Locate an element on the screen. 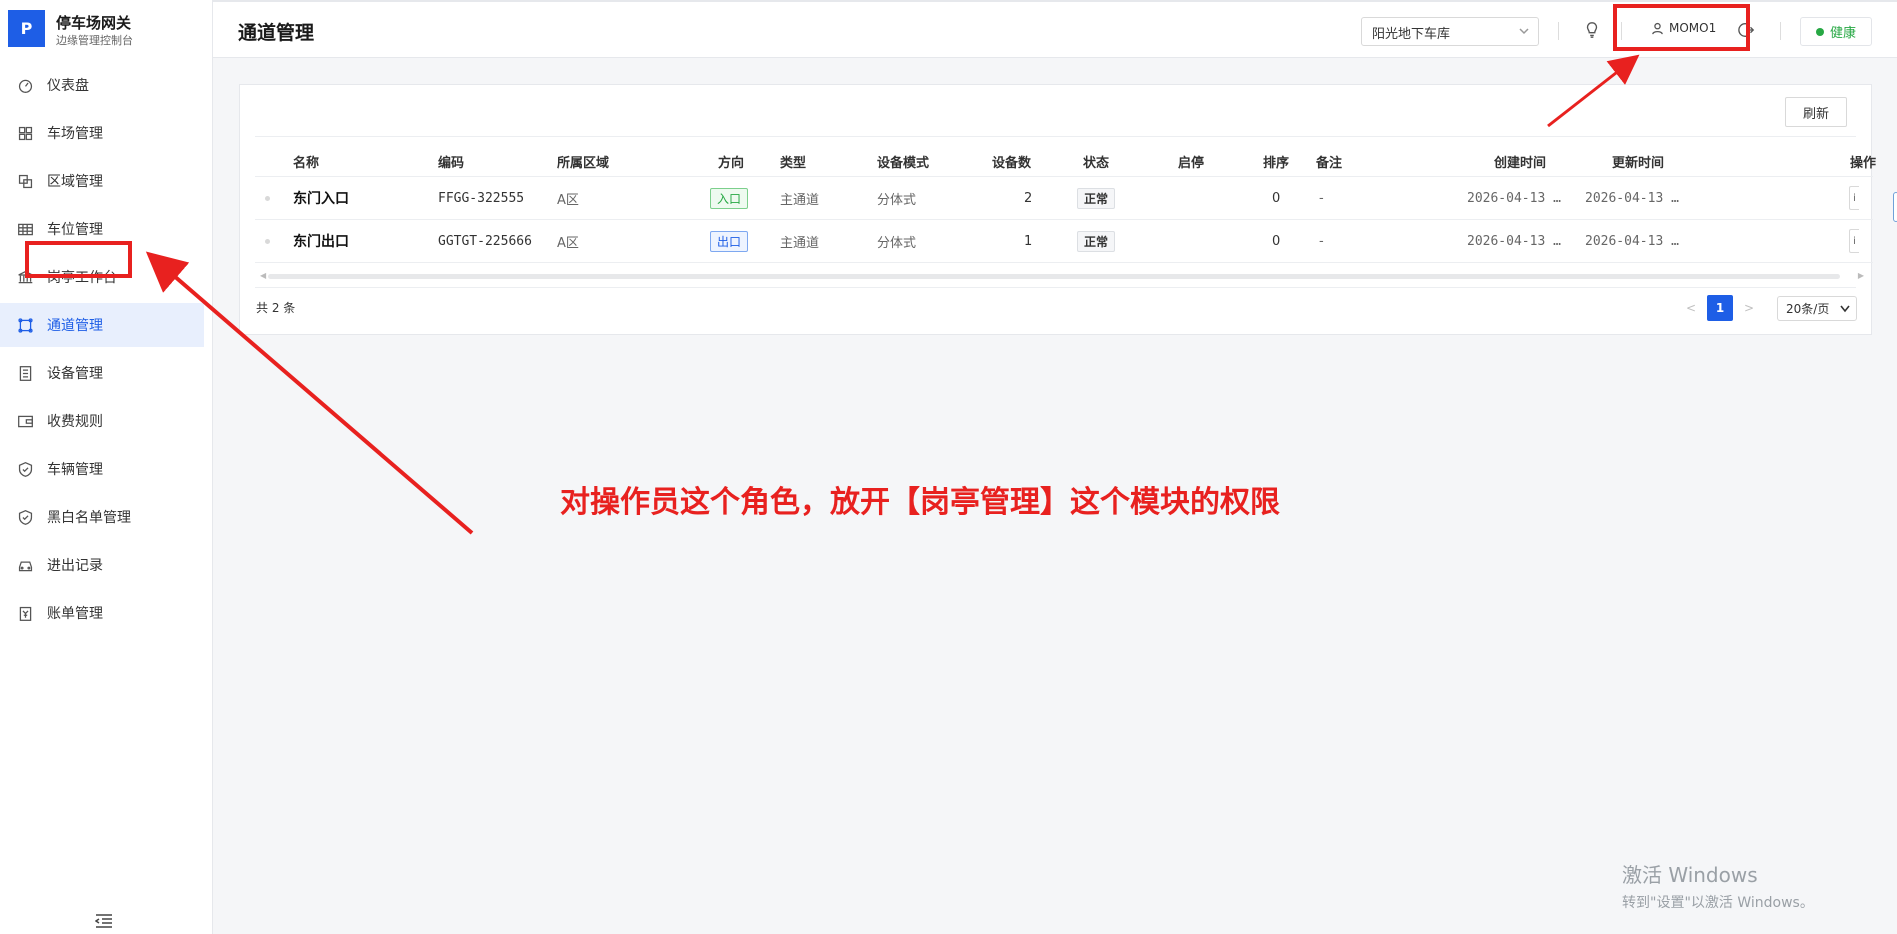  annotation-box-booth is located at coordinates (78, 259).